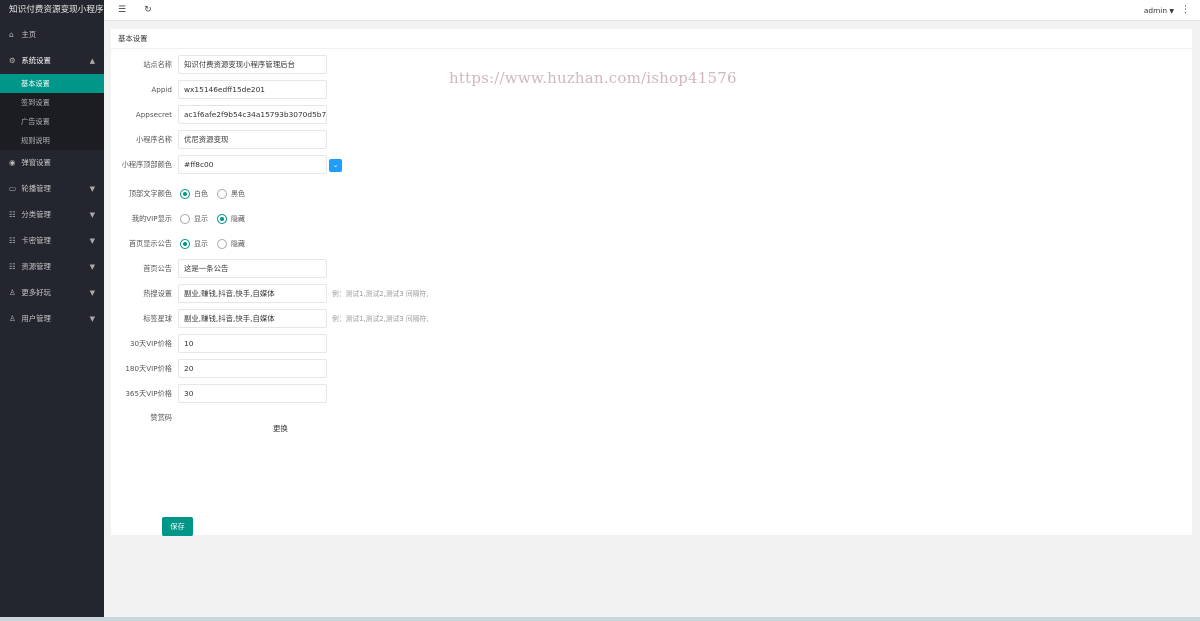  I want to click on appsecret-input: ac1f6afe2f9b54c34a15793b3070d5b7, so click(252, 114).